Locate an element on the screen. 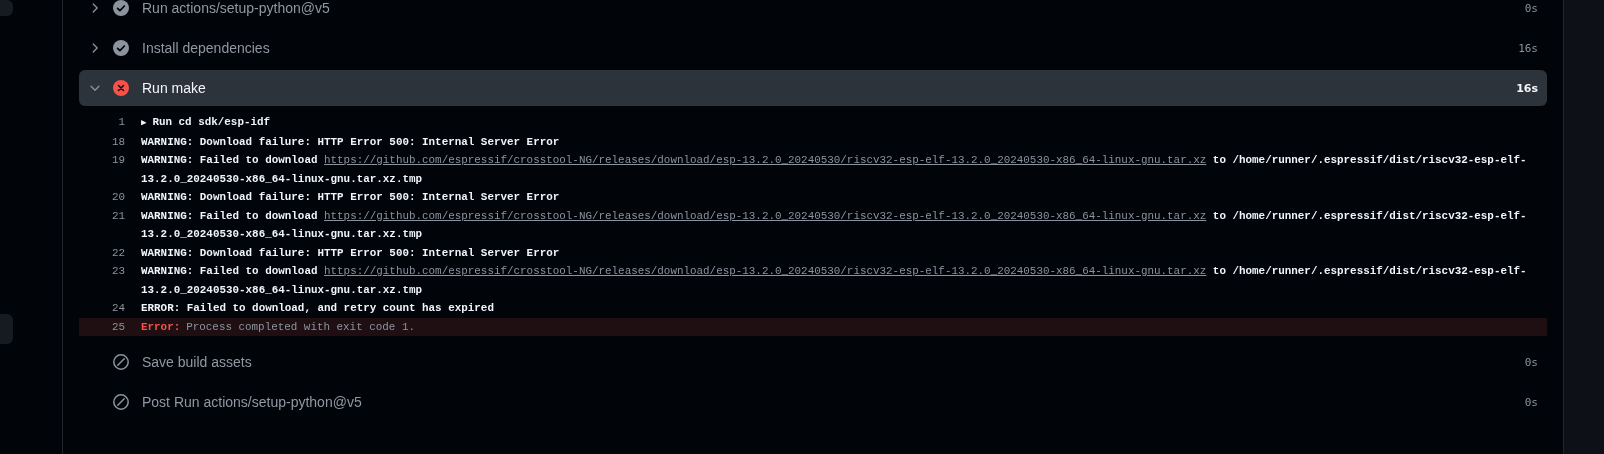 This screenshot has height=454, width=1604. line-number: 21 is located at coordinates (118, 216).